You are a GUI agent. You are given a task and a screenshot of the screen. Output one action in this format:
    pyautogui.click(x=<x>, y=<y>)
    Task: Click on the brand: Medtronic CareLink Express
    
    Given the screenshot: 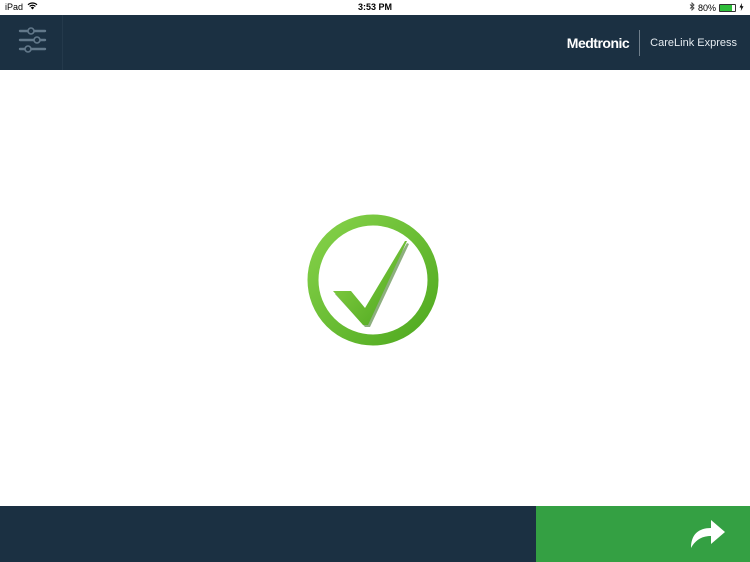 What is the action you would take?
    pyautogui.click(x=652, y=42)
    